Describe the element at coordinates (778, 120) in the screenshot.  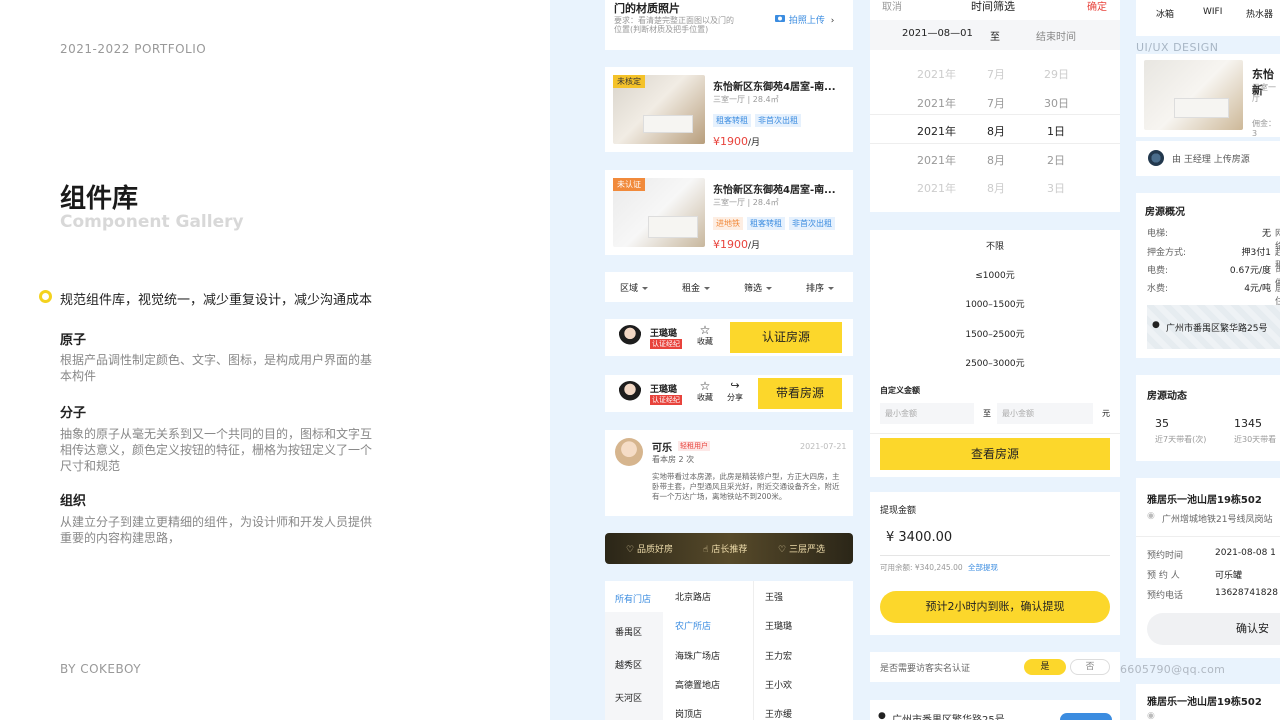
I see `listing-tag: 非首次出租` at that location.